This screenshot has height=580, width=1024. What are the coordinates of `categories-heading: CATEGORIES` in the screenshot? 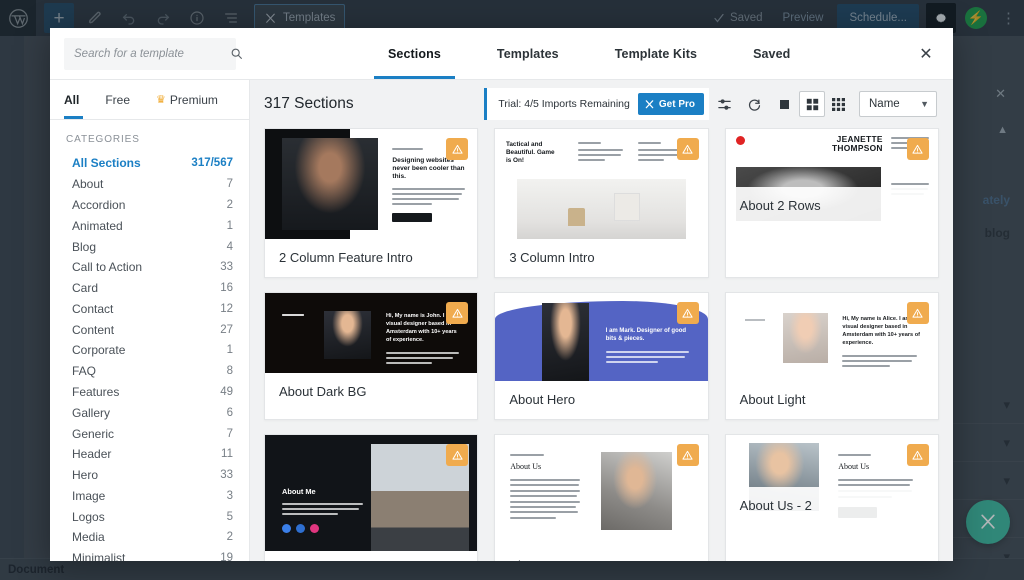 It's located at (103, 139).